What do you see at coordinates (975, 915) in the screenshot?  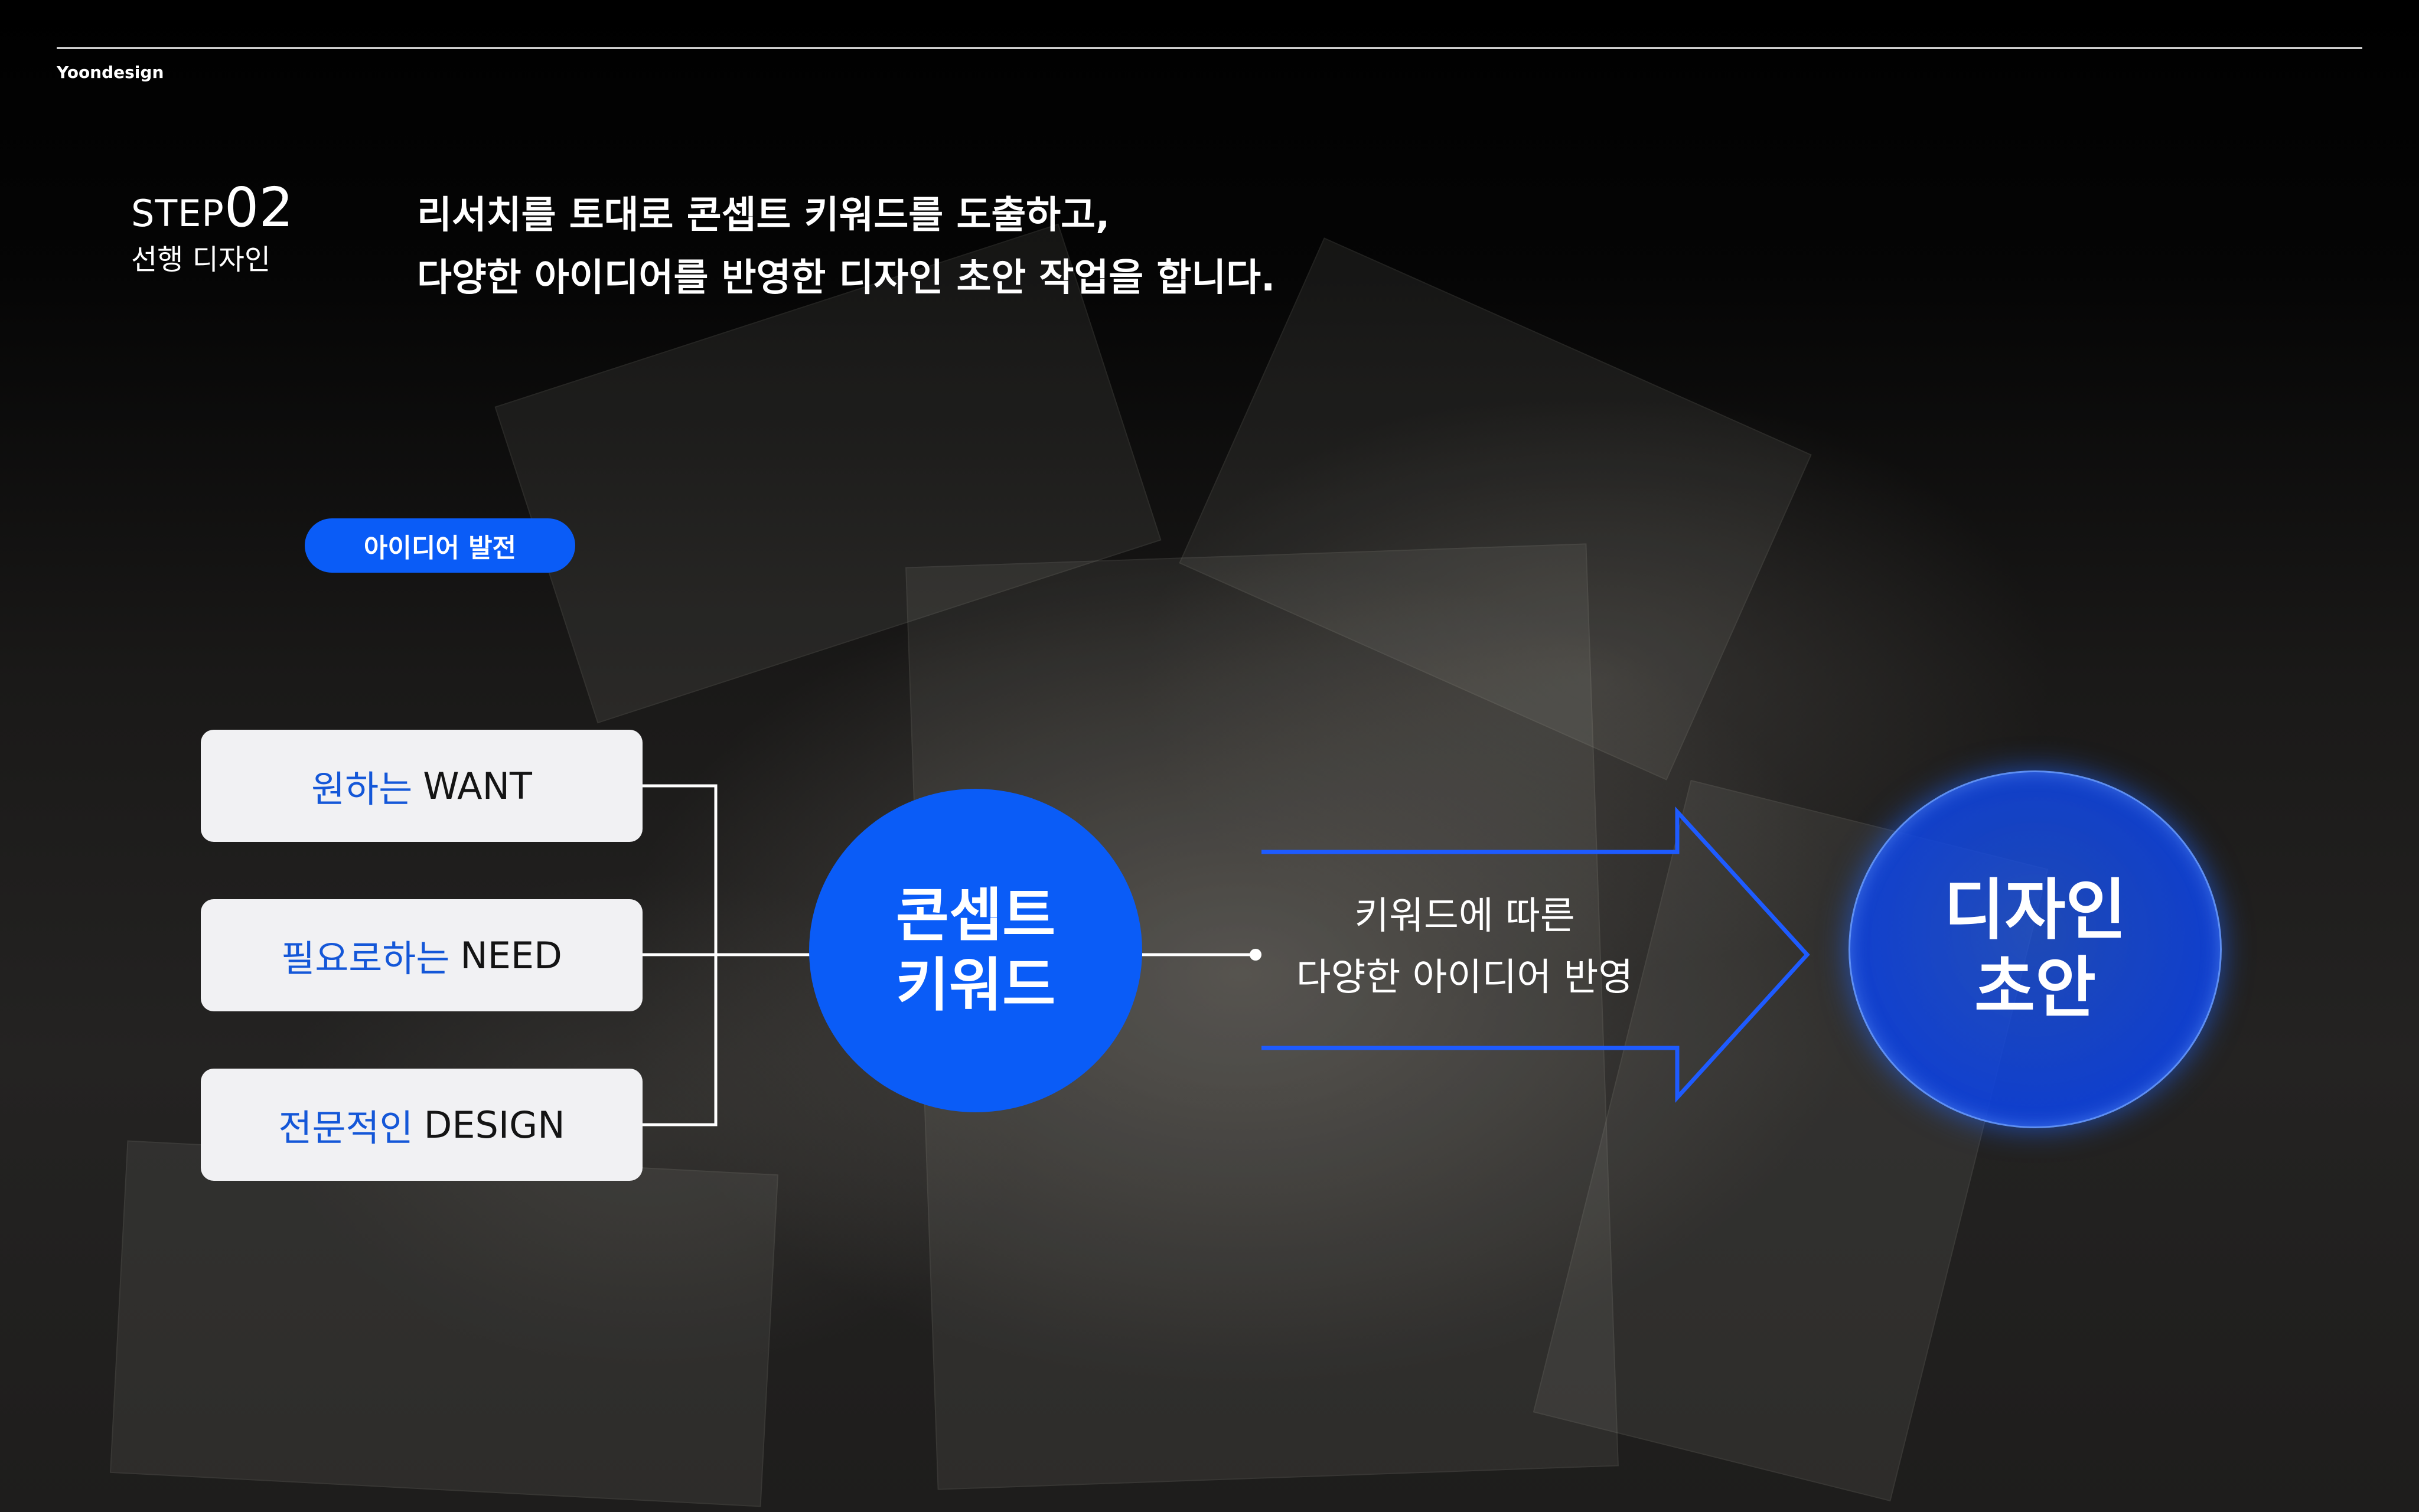 I see `concept-line-1: 콘셉트` at bounding box center [975, 915].